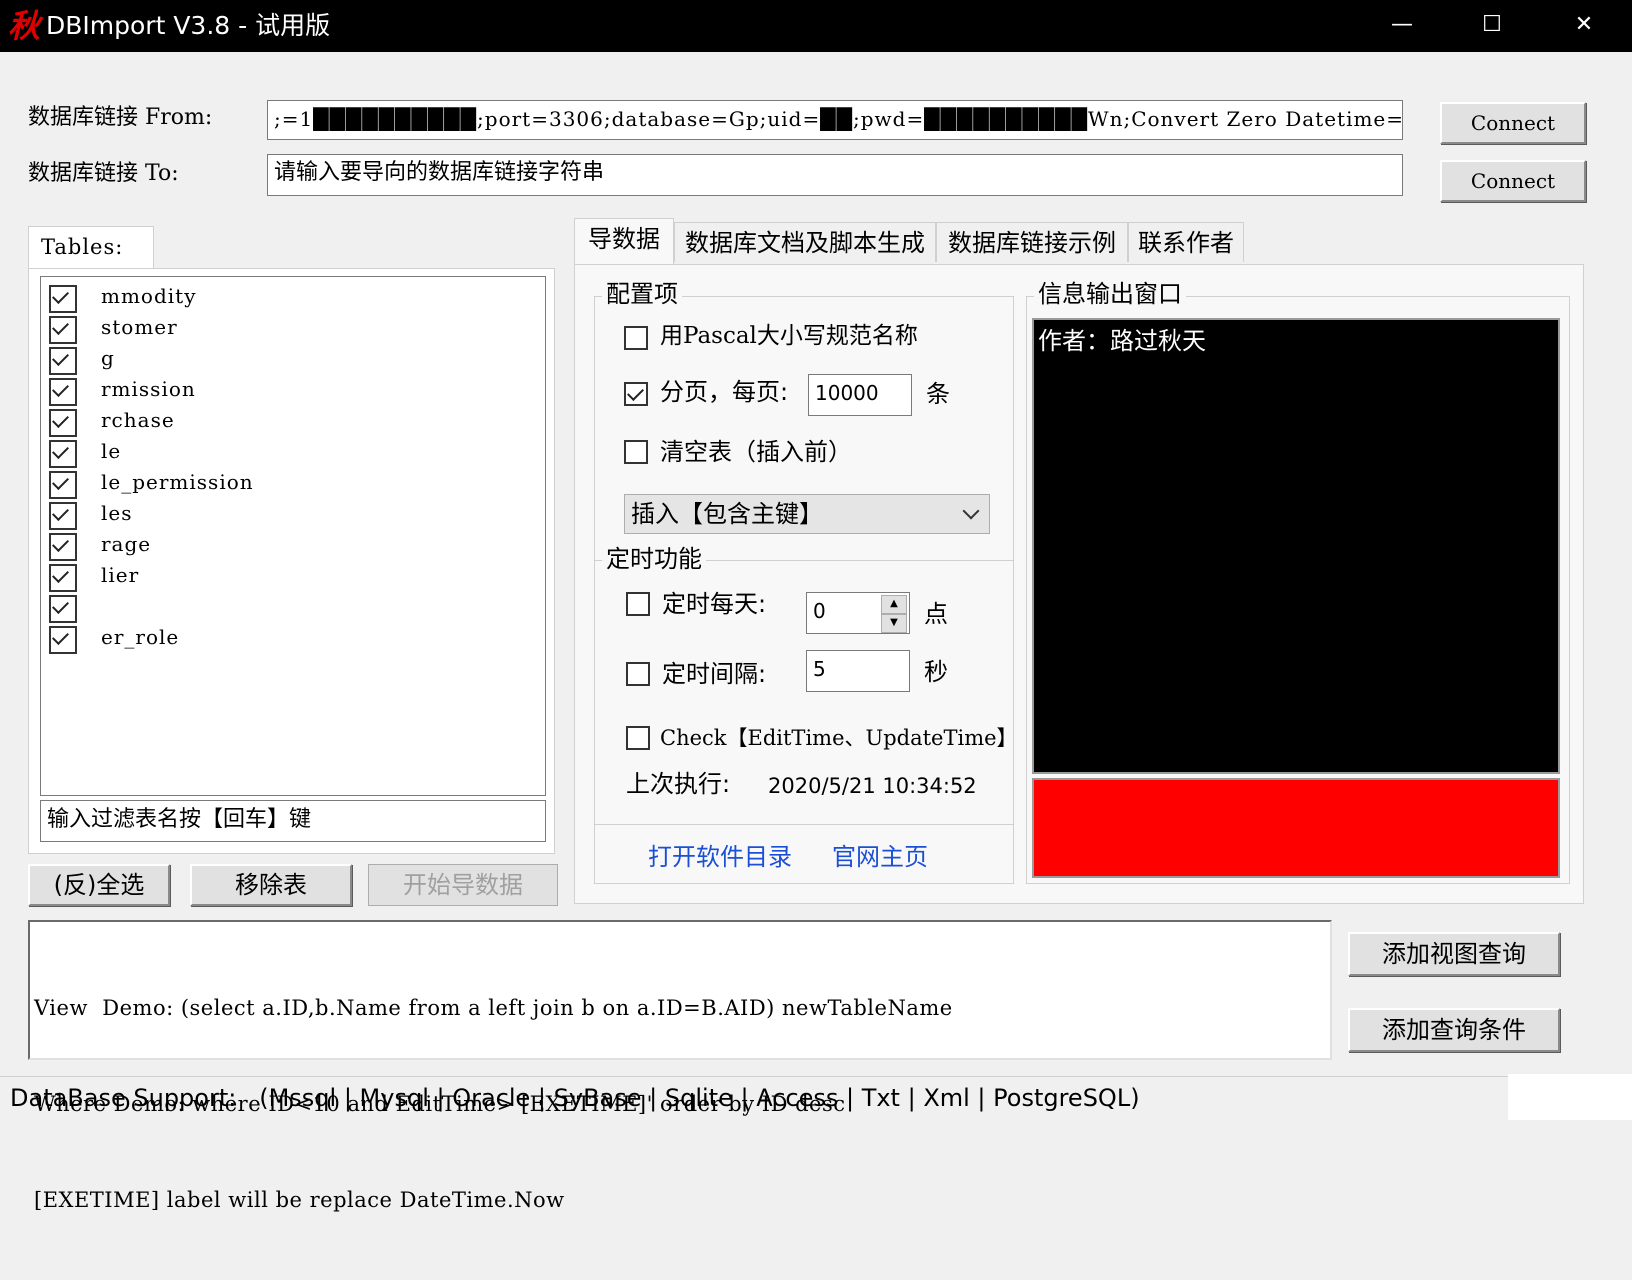  What do you see at coordinates (819, 669) in the screenshot?
I see `interval-value: 5` at bounding box center [819, 669].